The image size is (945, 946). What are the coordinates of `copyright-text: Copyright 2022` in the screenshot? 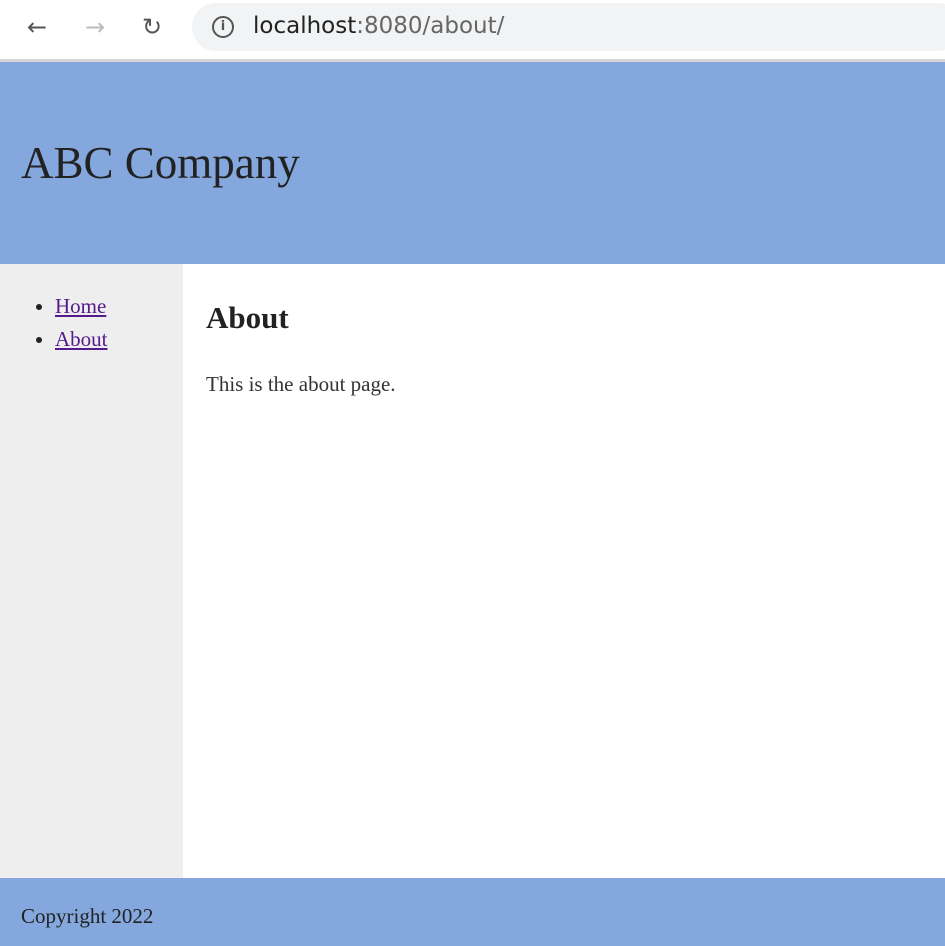 It's located at (87, 916).